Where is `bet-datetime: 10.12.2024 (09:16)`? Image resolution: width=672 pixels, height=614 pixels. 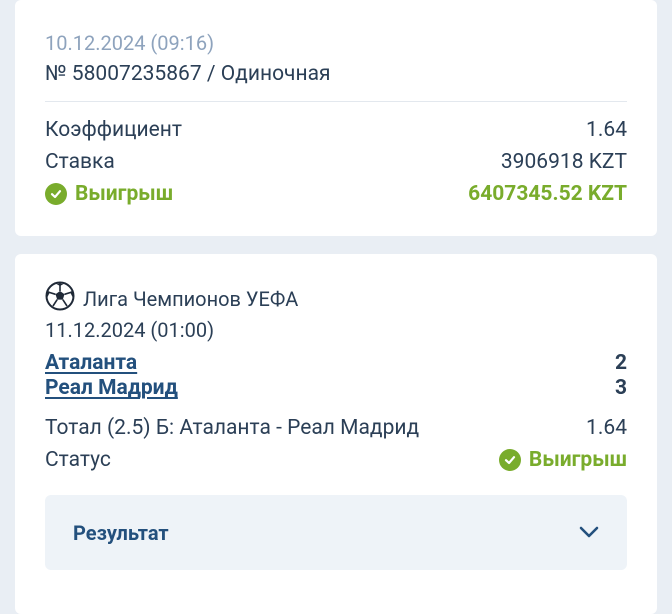 bet-datetime: 10.12.2024 (09:16) is located at coordinates (130, 43).